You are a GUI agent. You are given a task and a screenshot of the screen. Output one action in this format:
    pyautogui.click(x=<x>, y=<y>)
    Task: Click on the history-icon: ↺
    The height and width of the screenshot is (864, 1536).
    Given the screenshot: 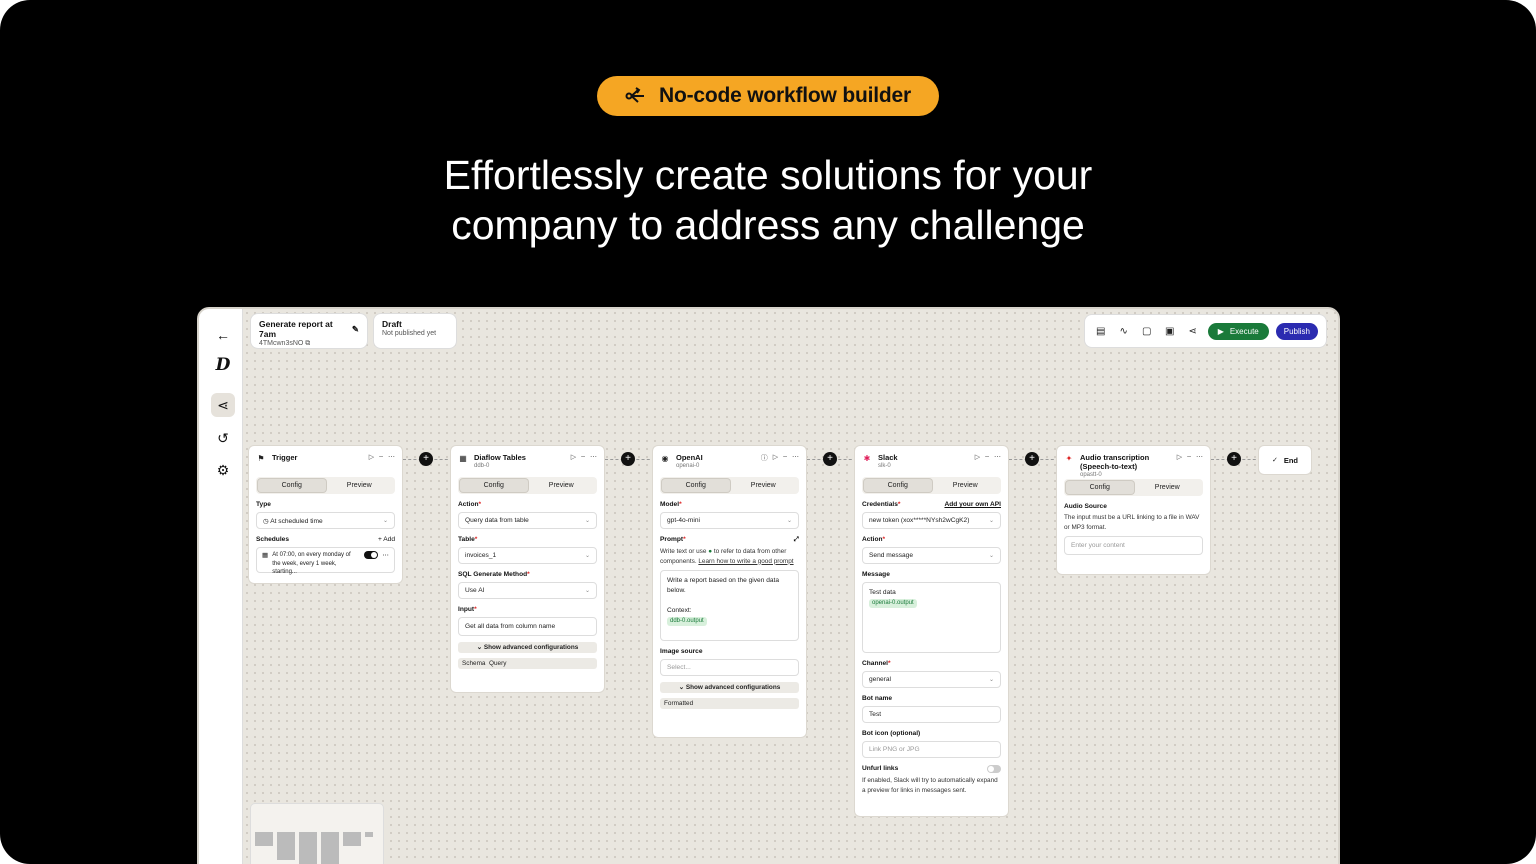 What is the action you would take?
    pyautogui.click(x=223, y=438)
    